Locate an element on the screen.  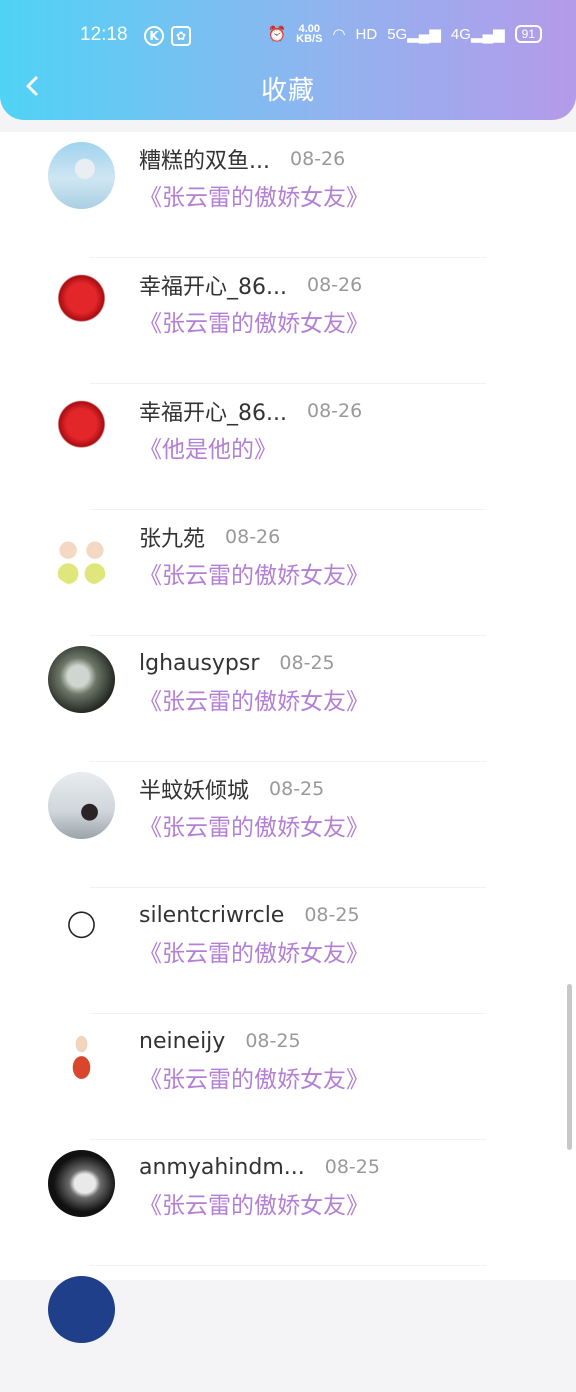
signal-5g-icon: 5G▂▄▆ is located at coordinates (414, 34).